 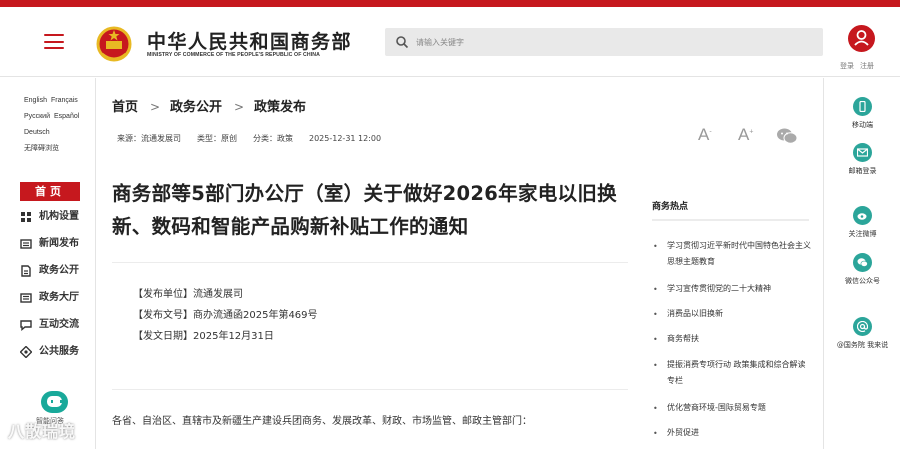 What do you see at coordinates (370, 389) in the screenshot?
I see `info-divider` at bounding box center [370, 389].